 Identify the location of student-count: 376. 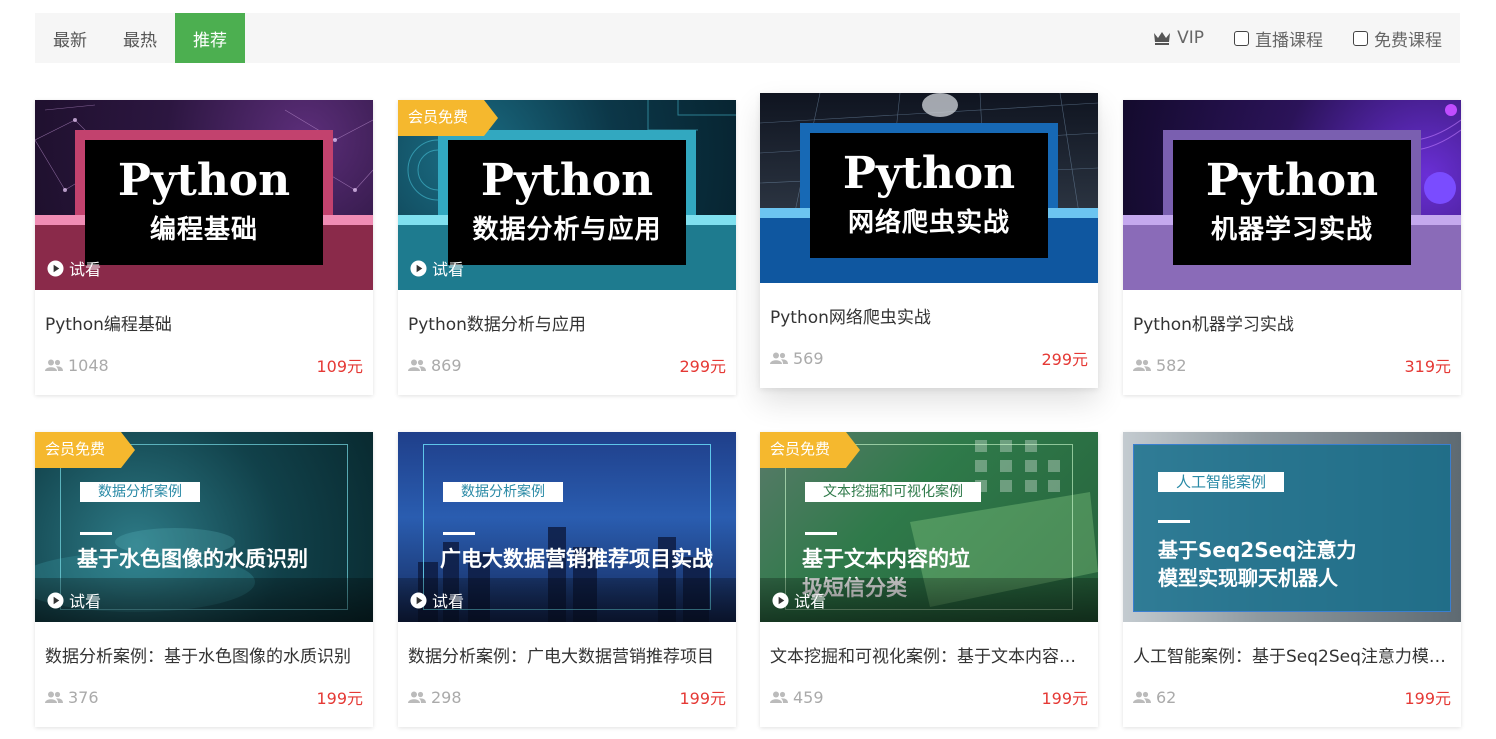
(72, 697).